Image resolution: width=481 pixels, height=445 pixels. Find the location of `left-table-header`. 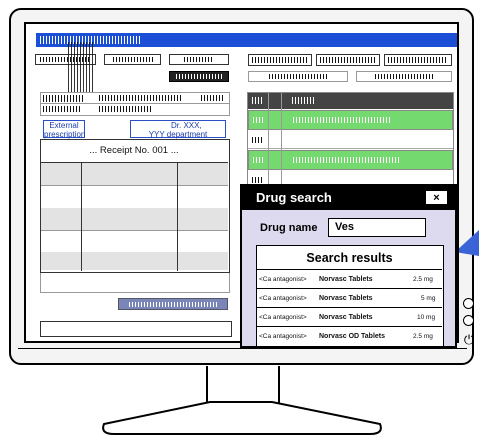

left-table-header is located at coordinates (135, 98).